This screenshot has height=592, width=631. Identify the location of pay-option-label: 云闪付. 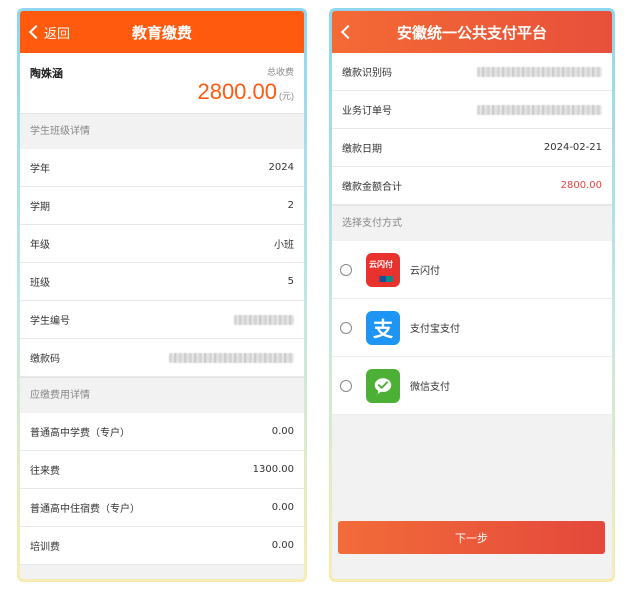
(425, 271).